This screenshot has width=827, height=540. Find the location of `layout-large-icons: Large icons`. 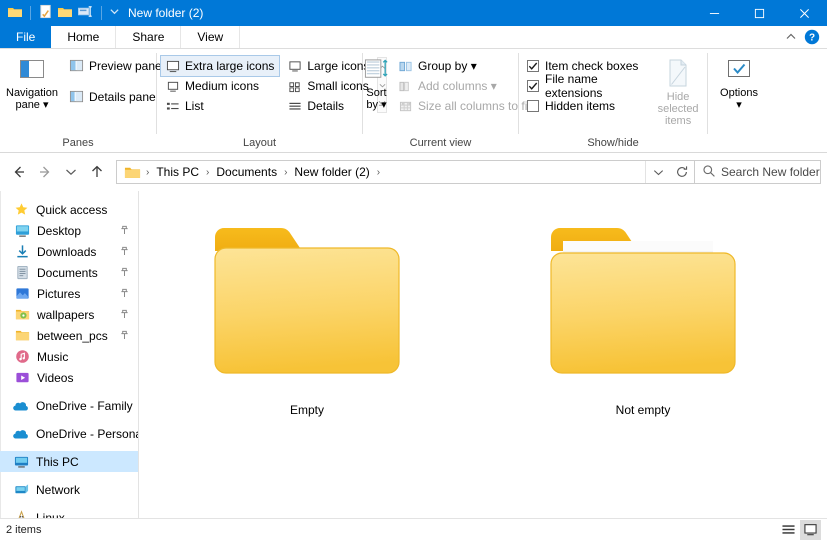

layout-large-icons: Large icons is located at coordinates (328, 66).